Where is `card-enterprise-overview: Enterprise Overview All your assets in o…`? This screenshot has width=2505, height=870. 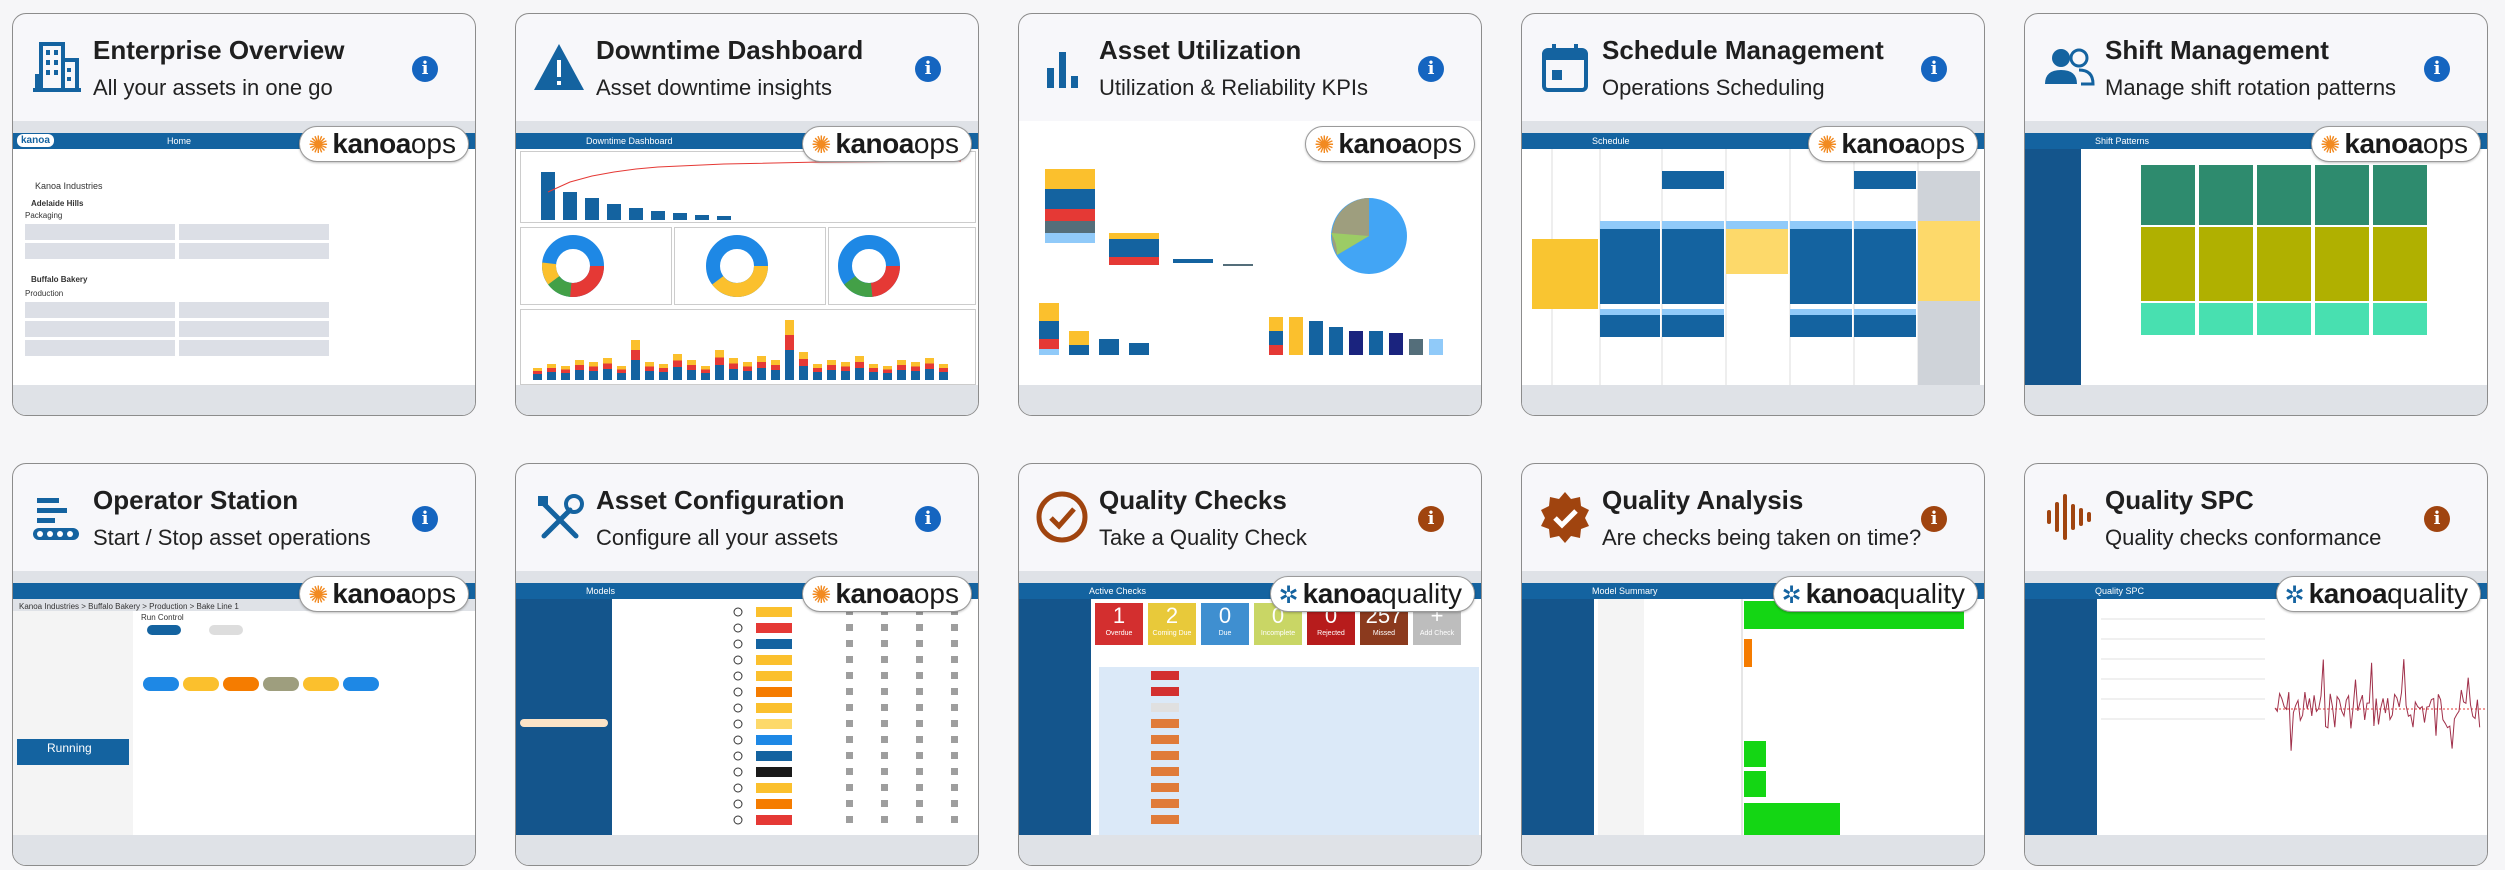
card-enterprise-overview: Enterprise Overview All your assets in o… is located at coordinates (244, 214).